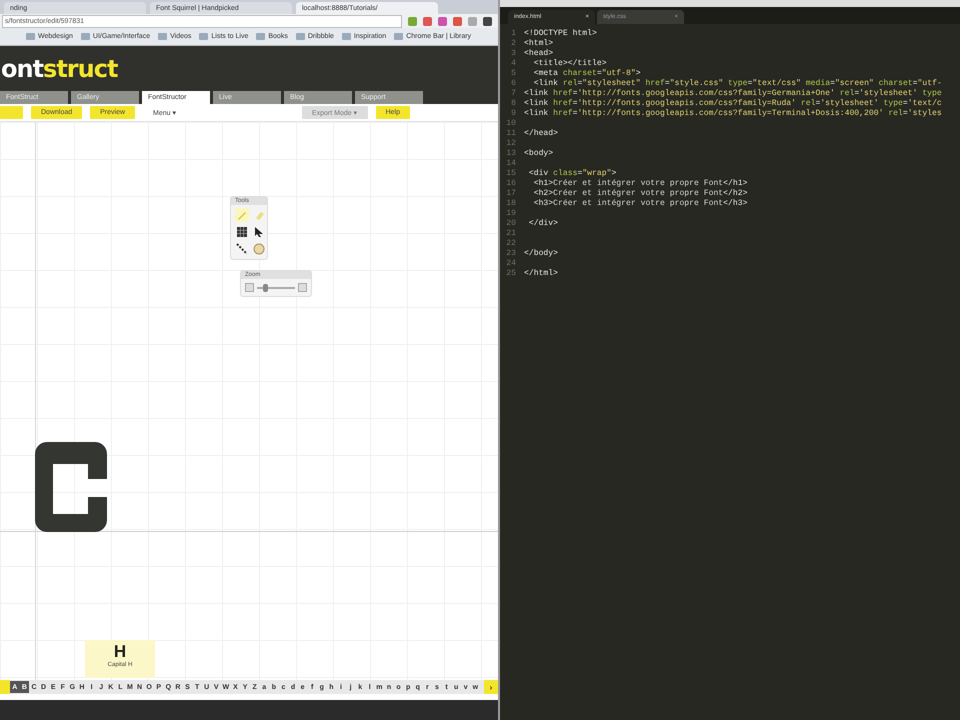  I want to click on code-line: </div>, so click(543, 224).